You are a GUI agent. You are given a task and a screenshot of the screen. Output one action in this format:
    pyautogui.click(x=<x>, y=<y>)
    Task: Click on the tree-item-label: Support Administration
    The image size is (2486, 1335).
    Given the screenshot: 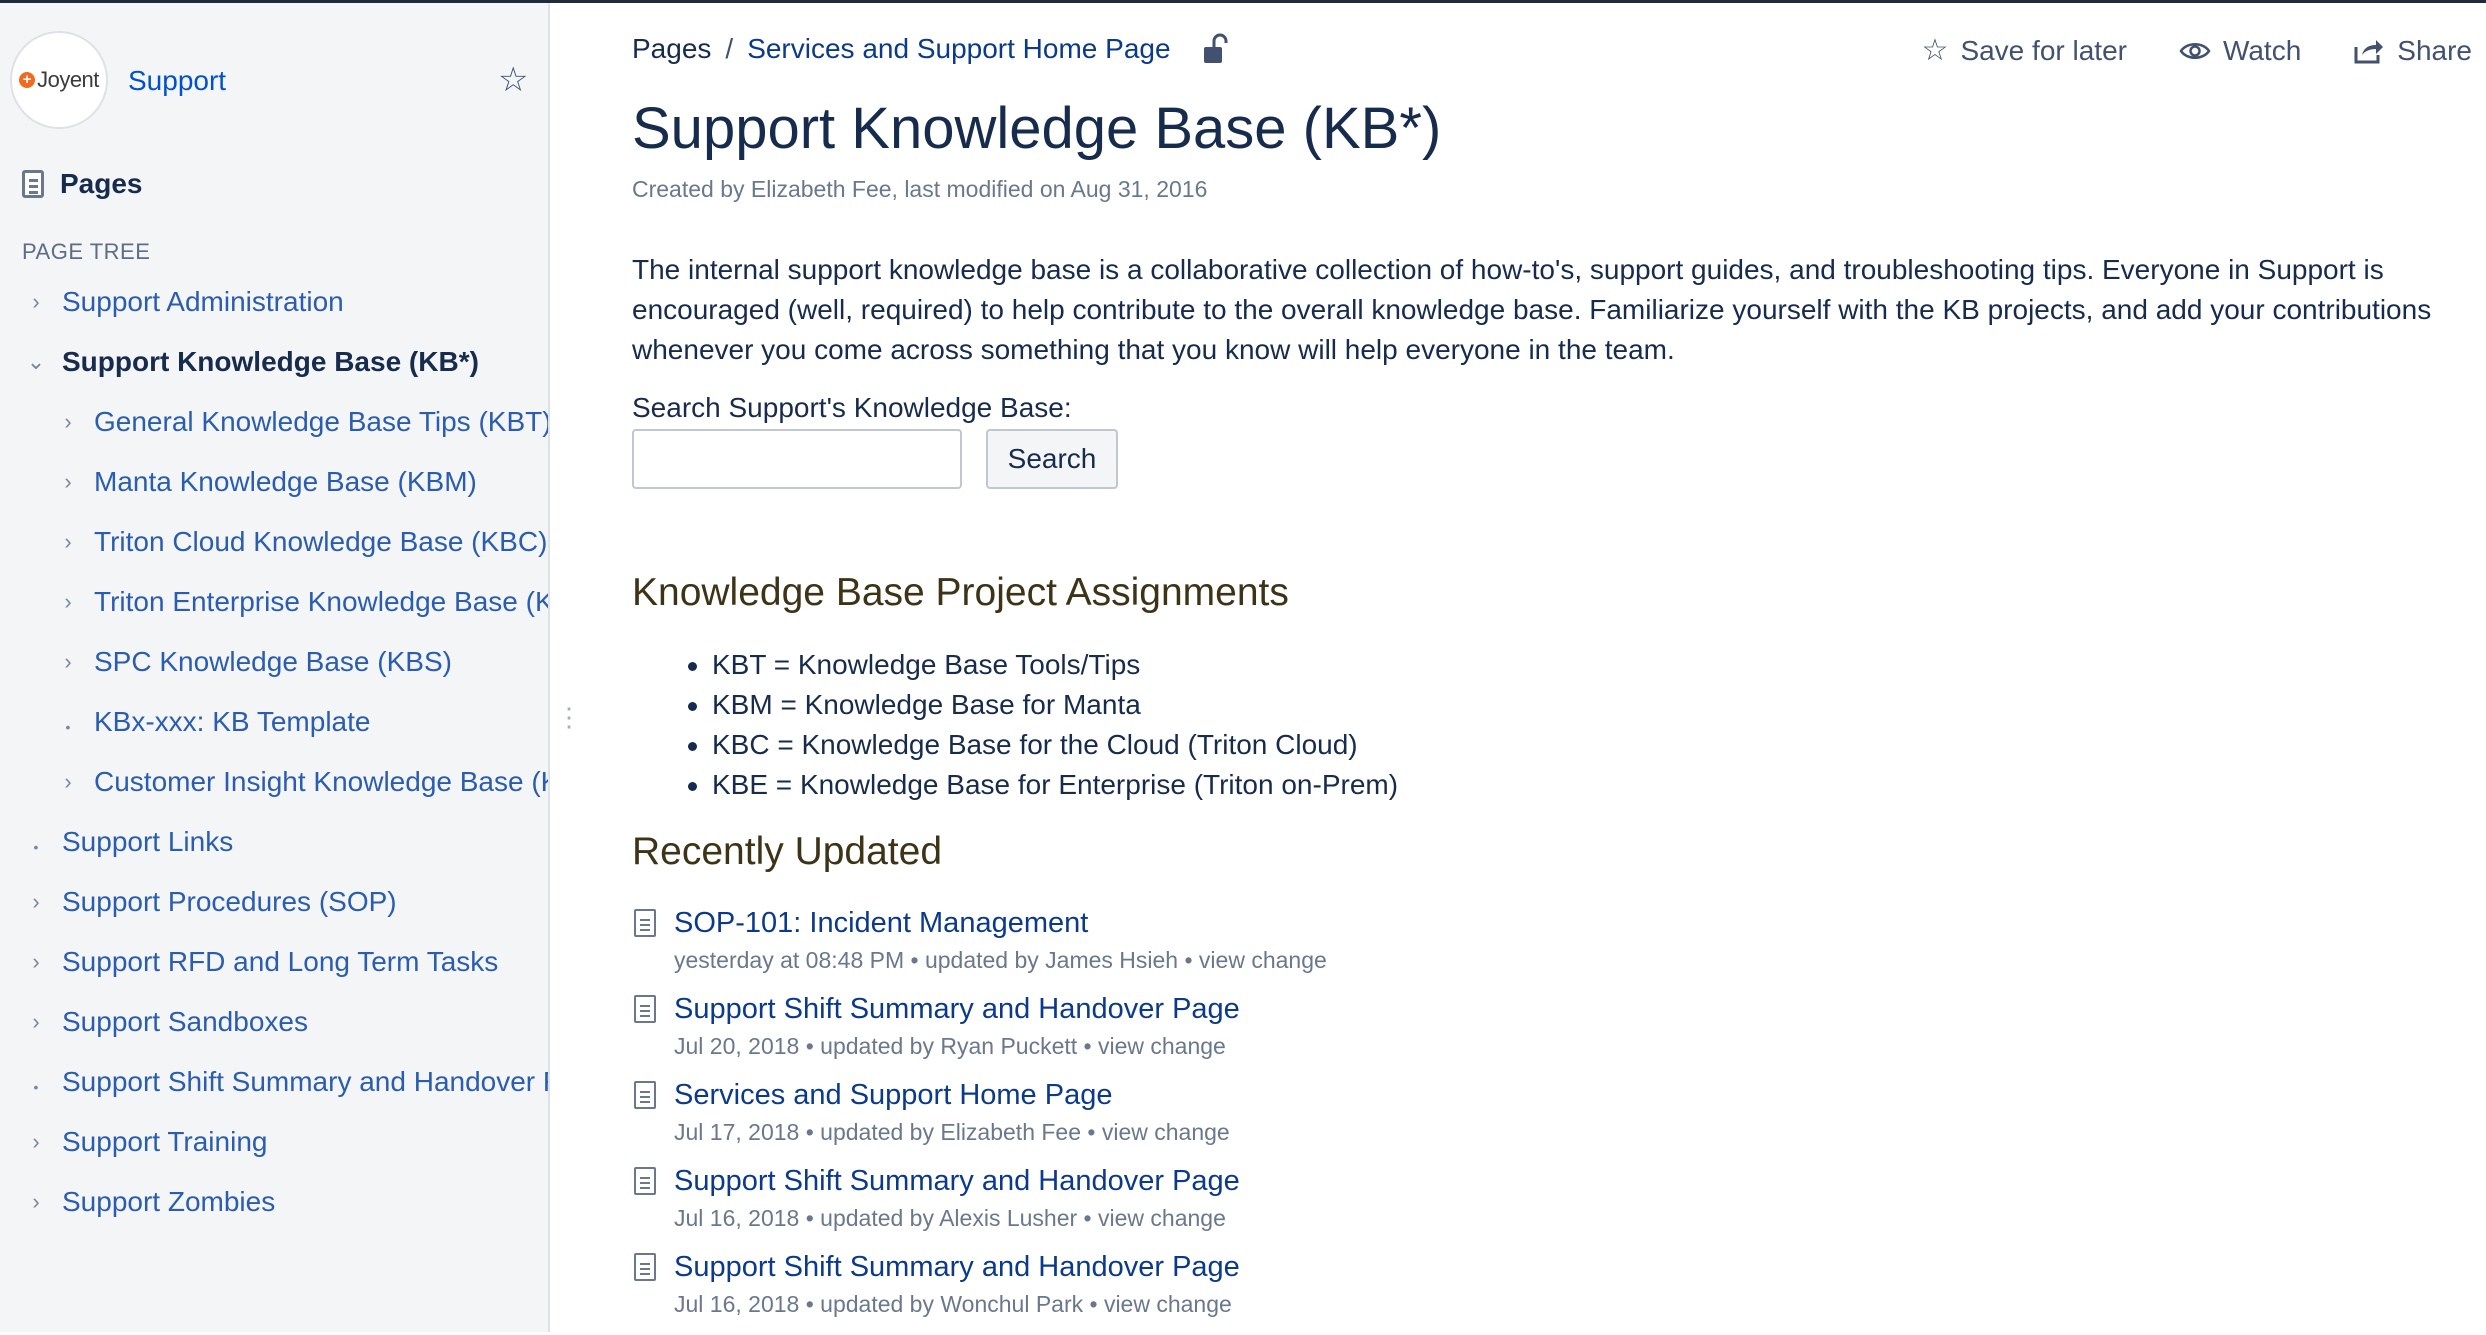 What is the action you would take?
    pyautogui.click(x=203, y=302)
    